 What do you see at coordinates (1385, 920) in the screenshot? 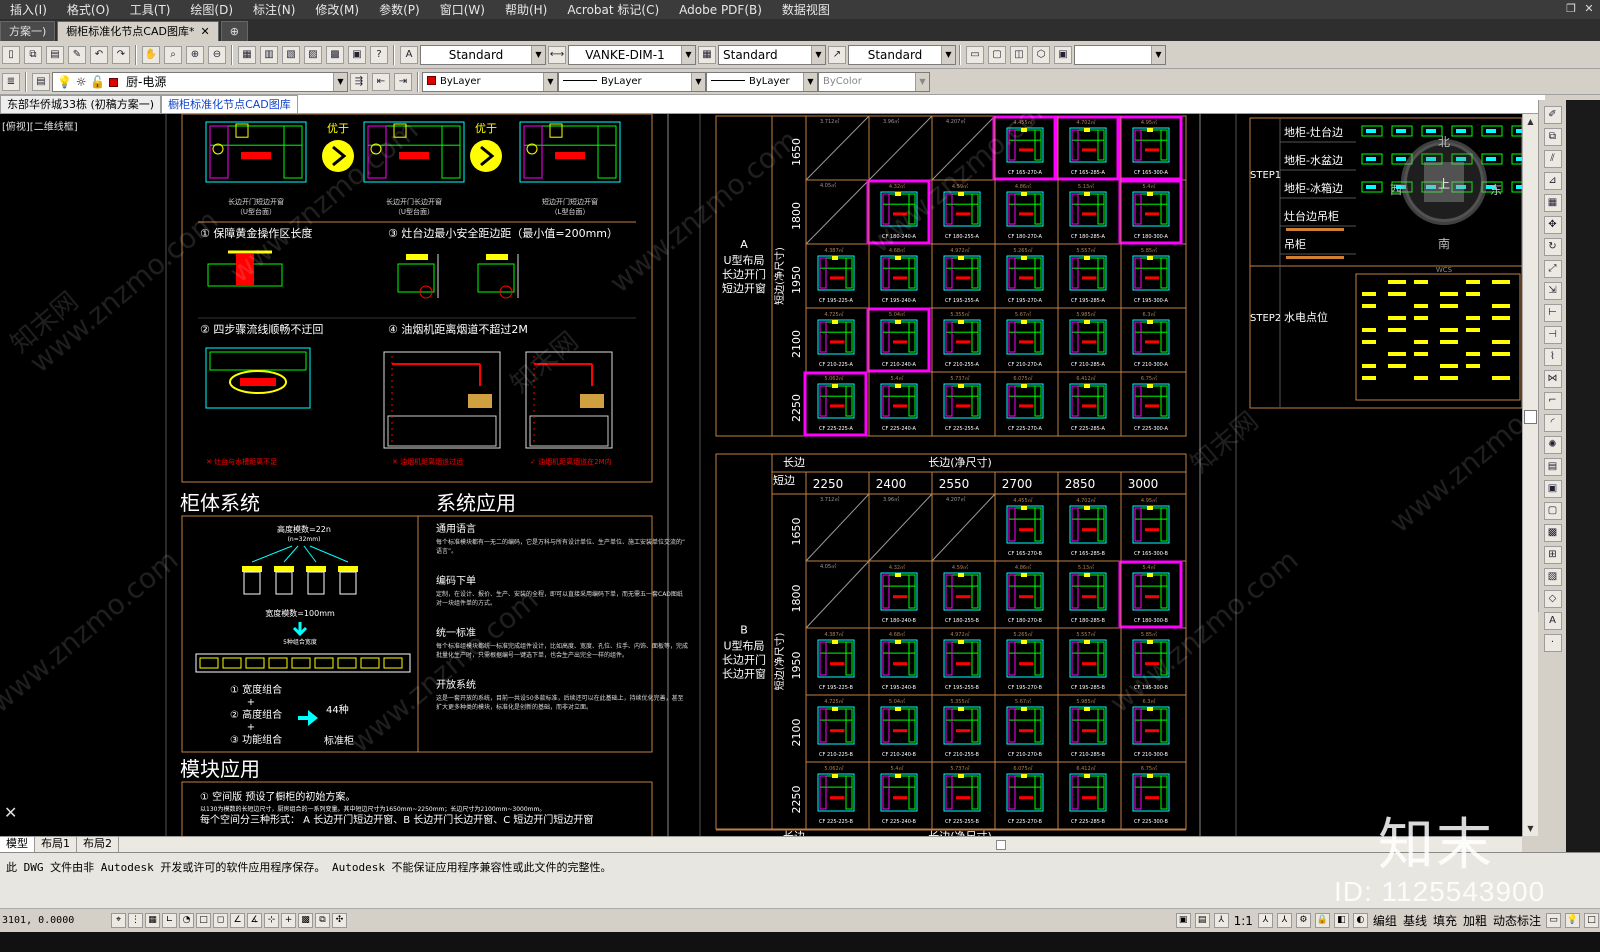
I see `group-button: 编组` at bounding box center [1385, 920].